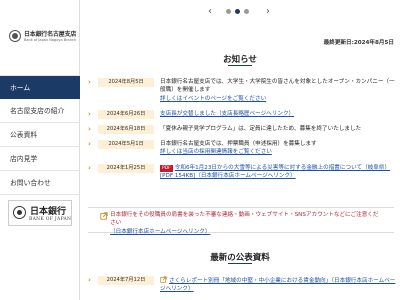  I want to click on boj-banner-link: 日本銀行 BANK OF JAPAN, so click(40, 213).